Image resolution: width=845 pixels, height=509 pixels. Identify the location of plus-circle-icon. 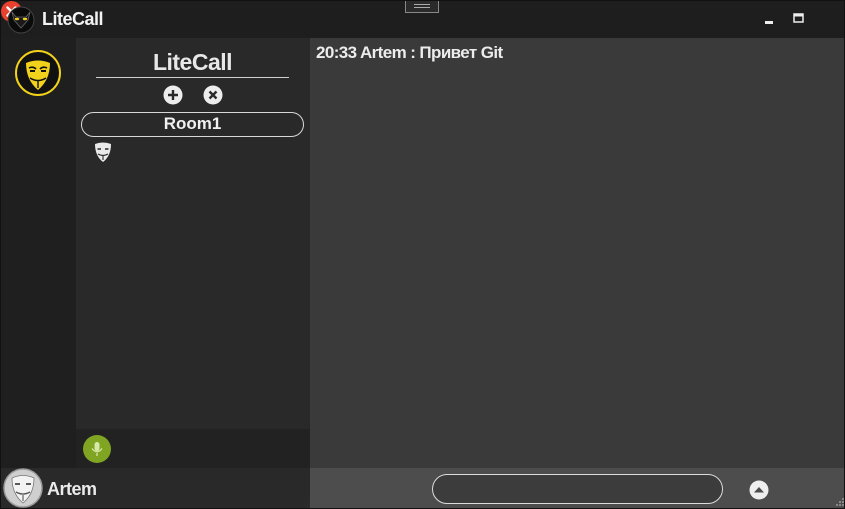
(173, 95).